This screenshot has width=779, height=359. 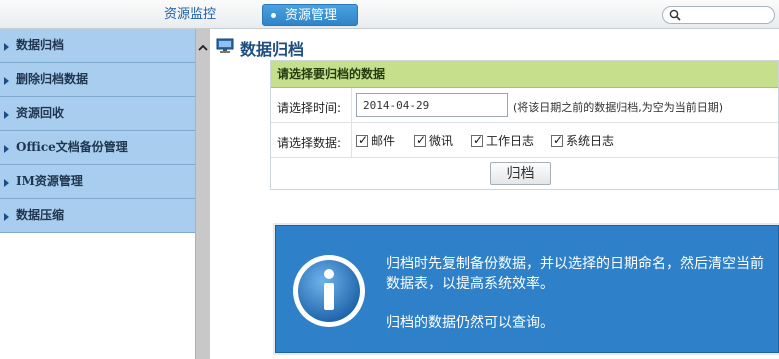 I want to click on page-title: 数据归档, so click(x=272, y=49).